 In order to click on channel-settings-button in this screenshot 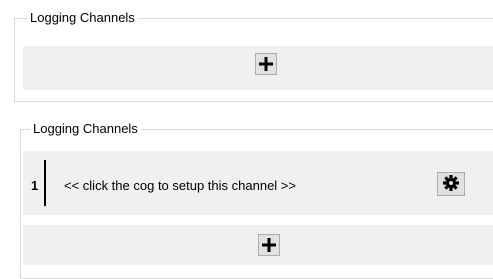, I will do `click(451, 184)`.